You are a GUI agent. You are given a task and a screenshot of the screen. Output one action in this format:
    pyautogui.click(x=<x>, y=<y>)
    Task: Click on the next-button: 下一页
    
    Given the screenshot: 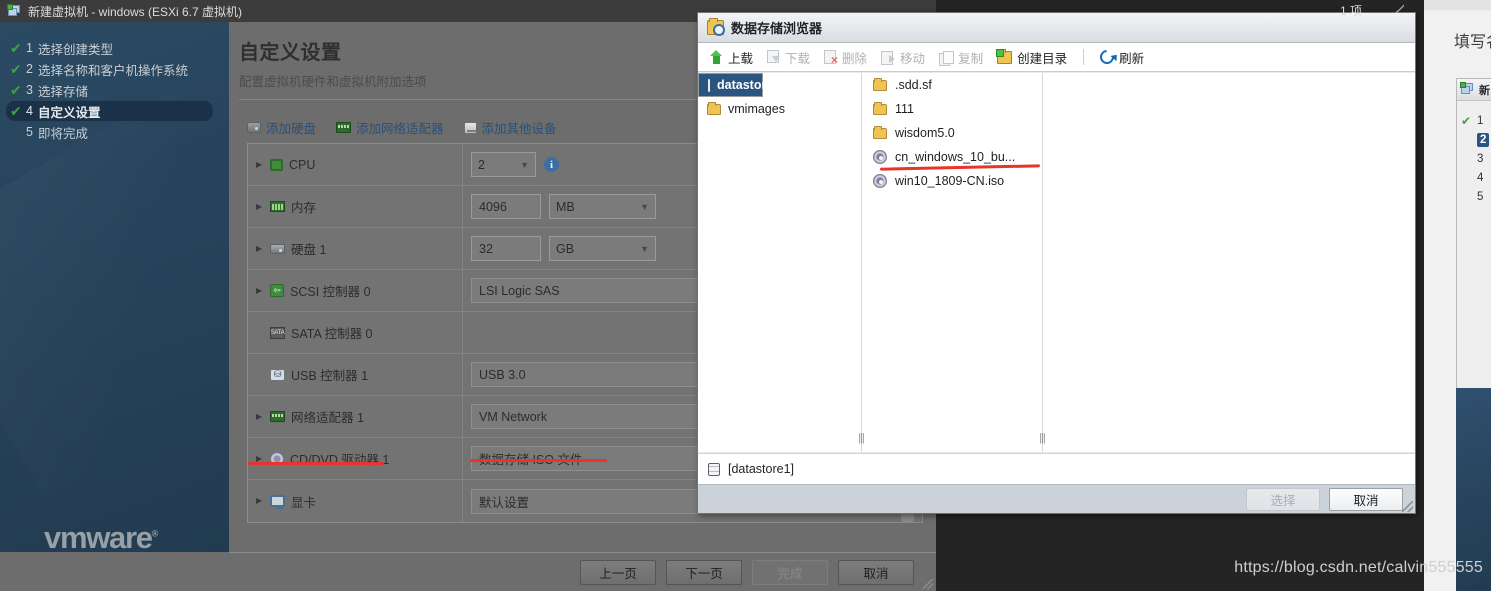 What is the action you would take?
    pyautogui.click(x=704, y=572)
    